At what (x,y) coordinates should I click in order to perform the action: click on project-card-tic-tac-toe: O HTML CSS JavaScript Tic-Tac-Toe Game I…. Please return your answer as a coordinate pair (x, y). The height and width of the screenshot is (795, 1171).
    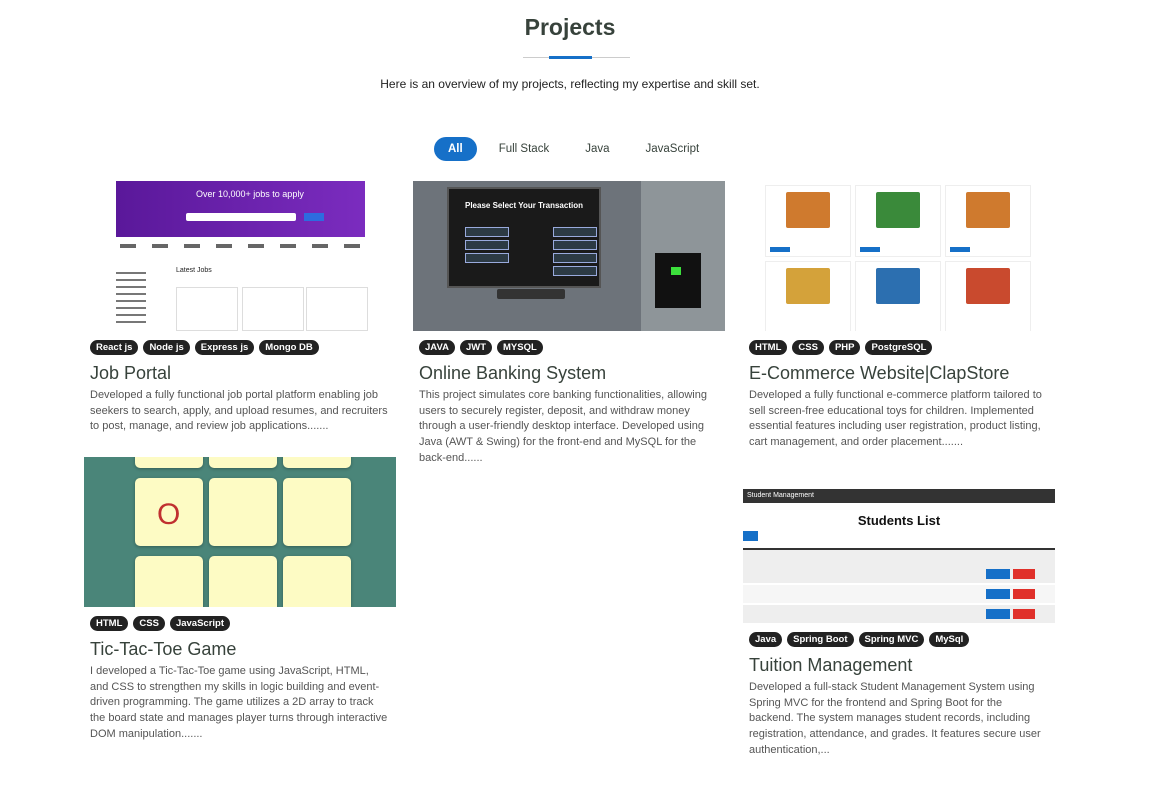
    Looking at the image, I should click on (240, 600).